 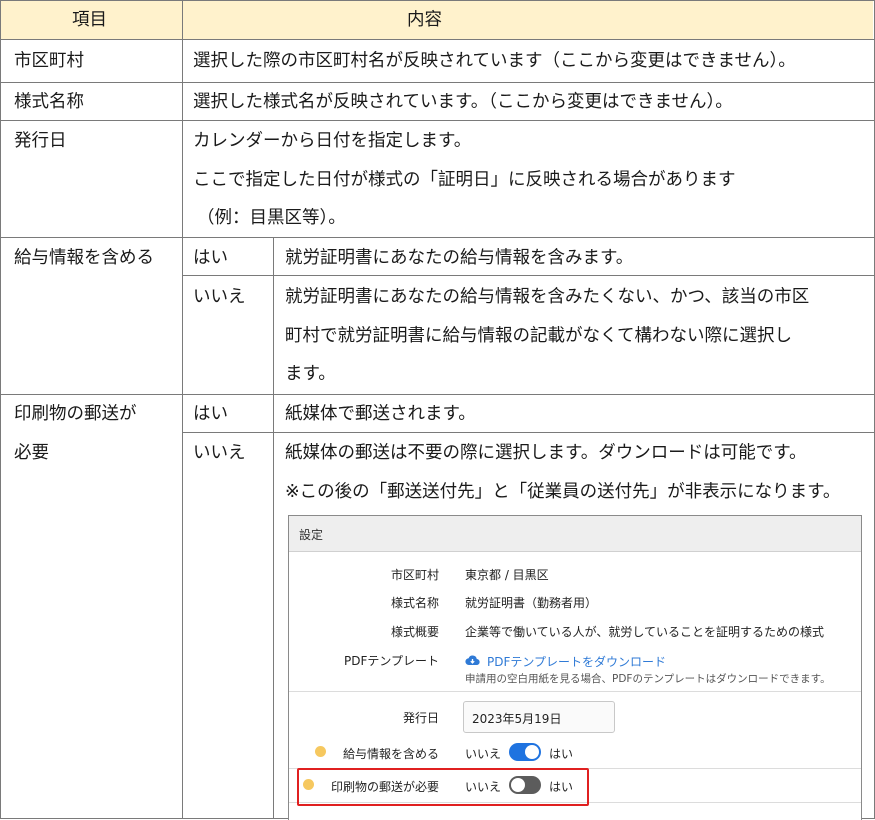 I want to click on field-label-salary: 給与情報を含める, so click(x=390, y=754).